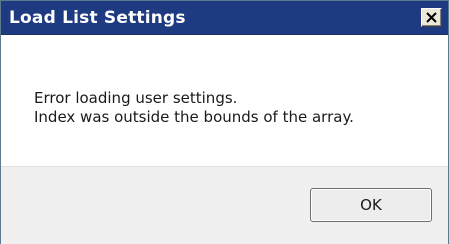 The image size is (449, 244). Describe the element at coordinates (371, 205) in the screenshot. I see `ok-button: OK` at that location.